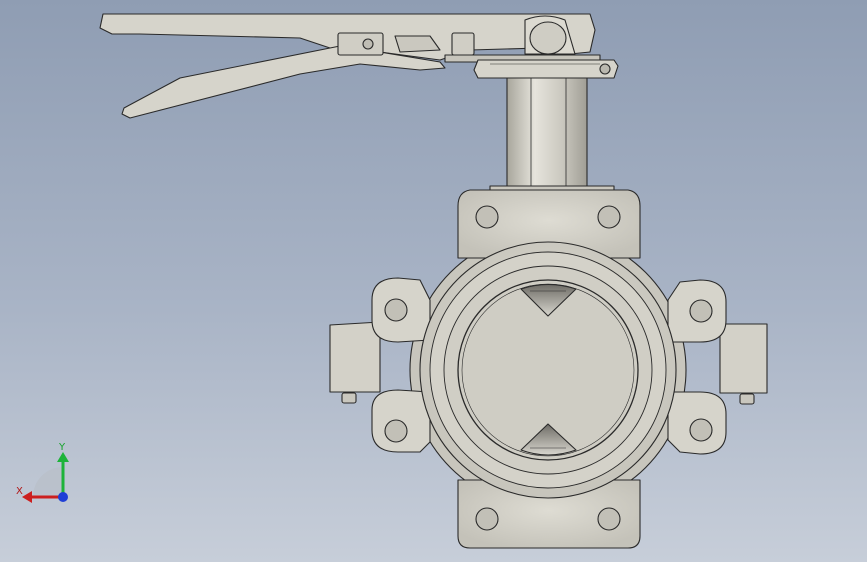 The image size is (867, 562). I want to click on x-axis-label: X, so click(19, 491).